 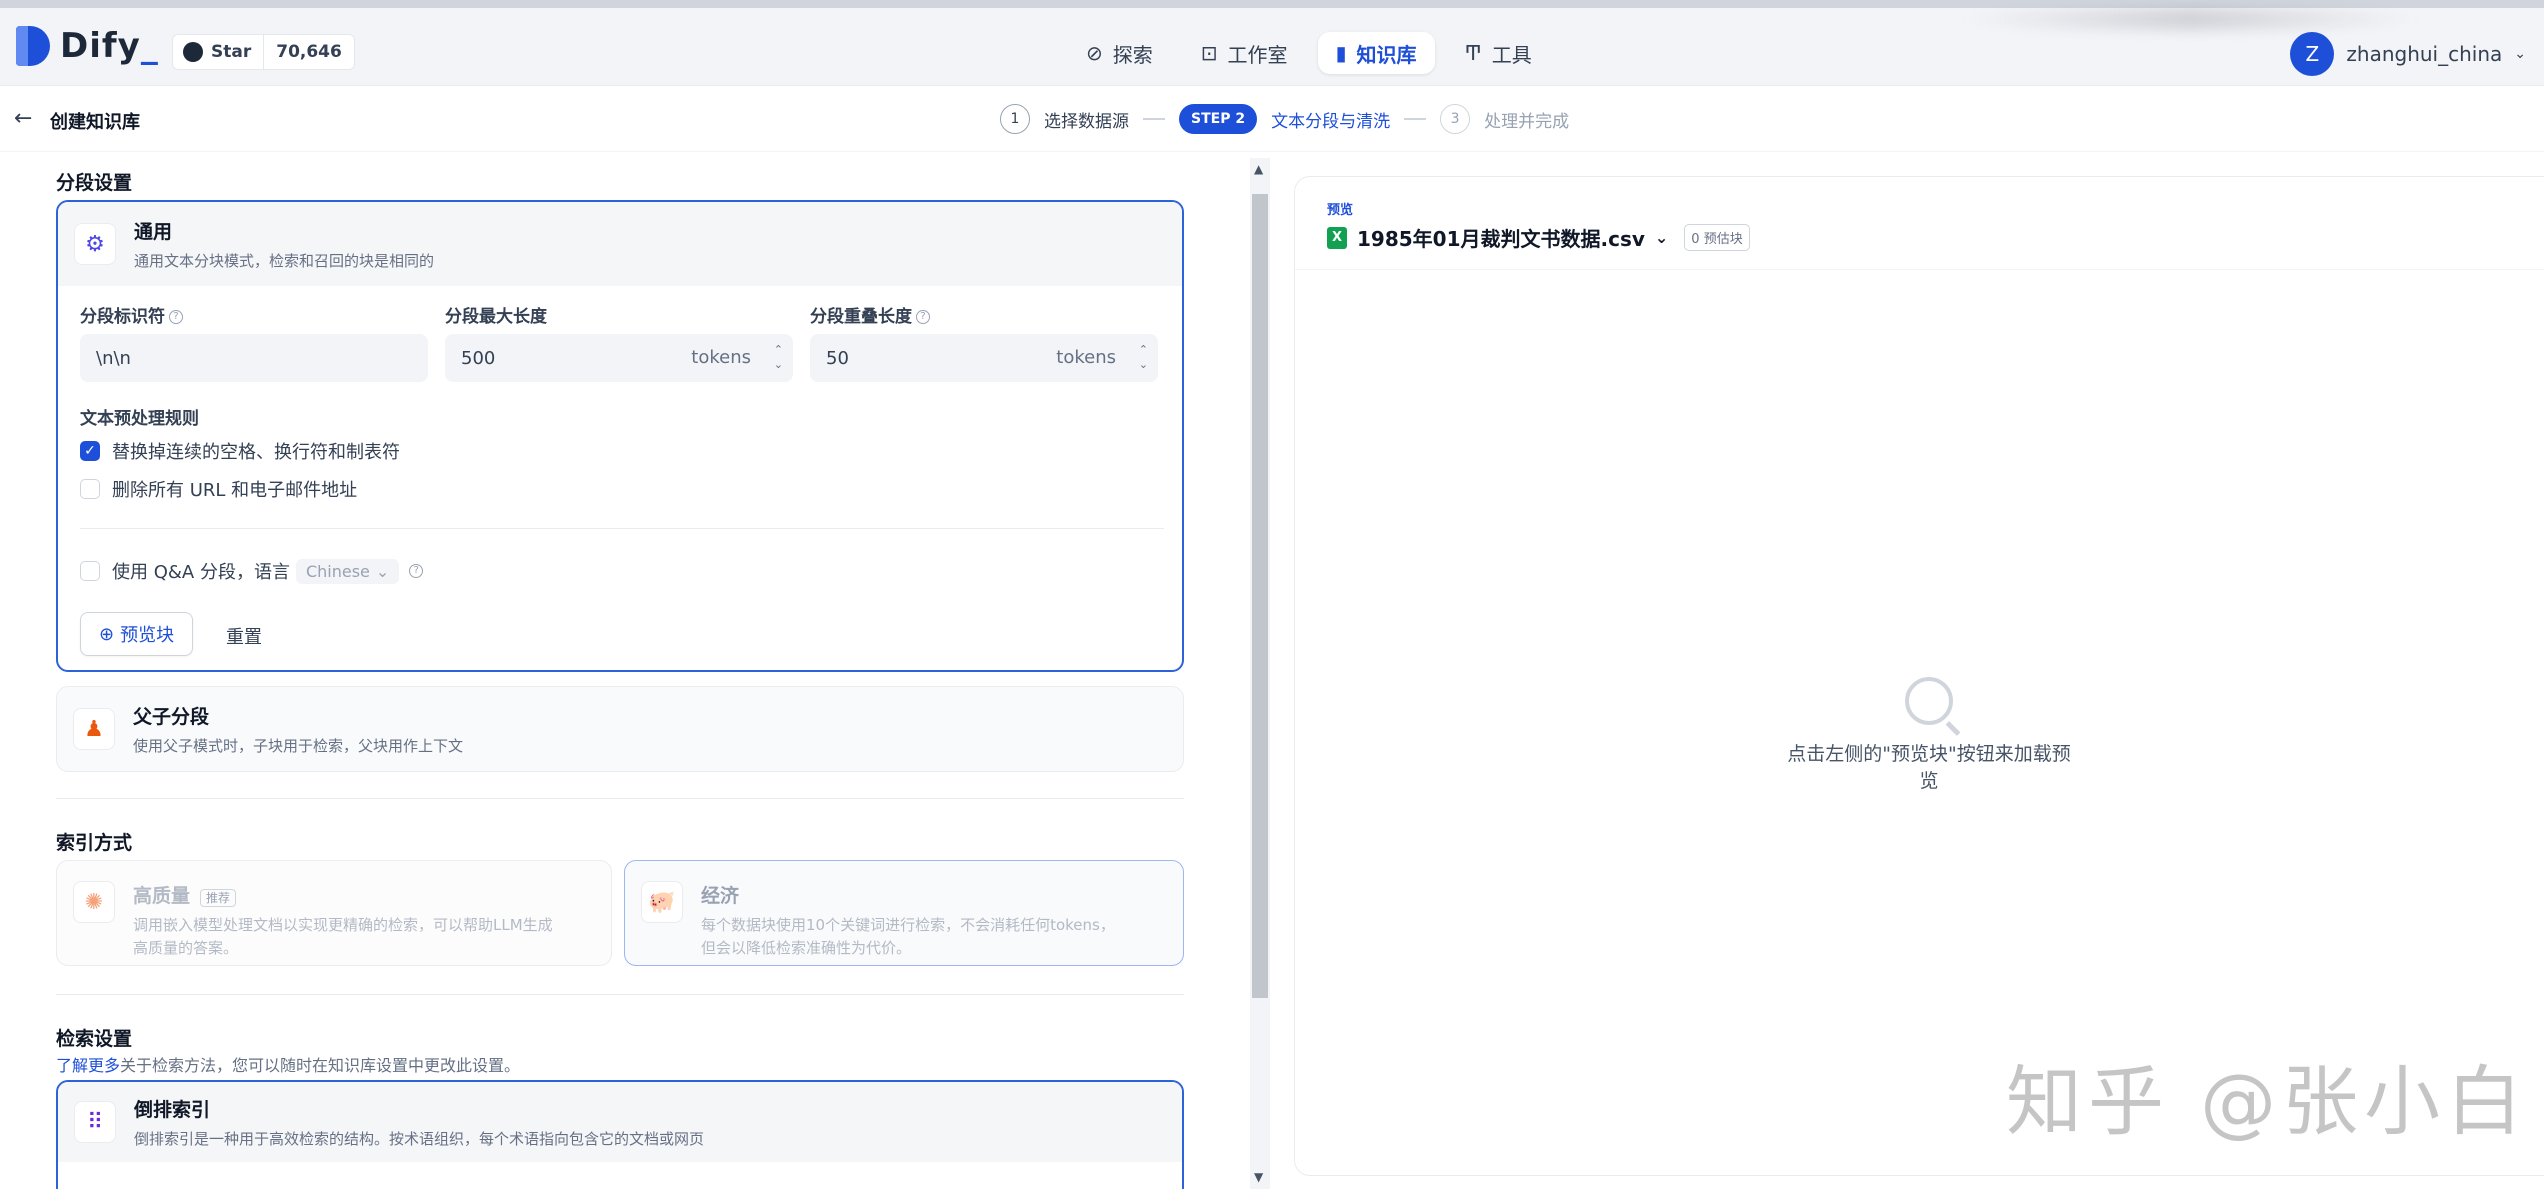 I want to click on preview-chunks-button: ⊕ 预览块, so click(x=137, y=634).